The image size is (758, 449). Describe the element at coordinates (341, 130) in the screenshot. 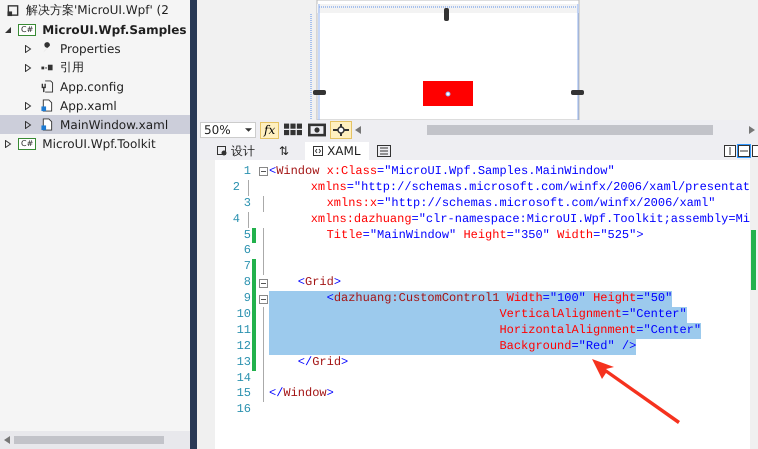

I see `crosshair-icon` at that location.